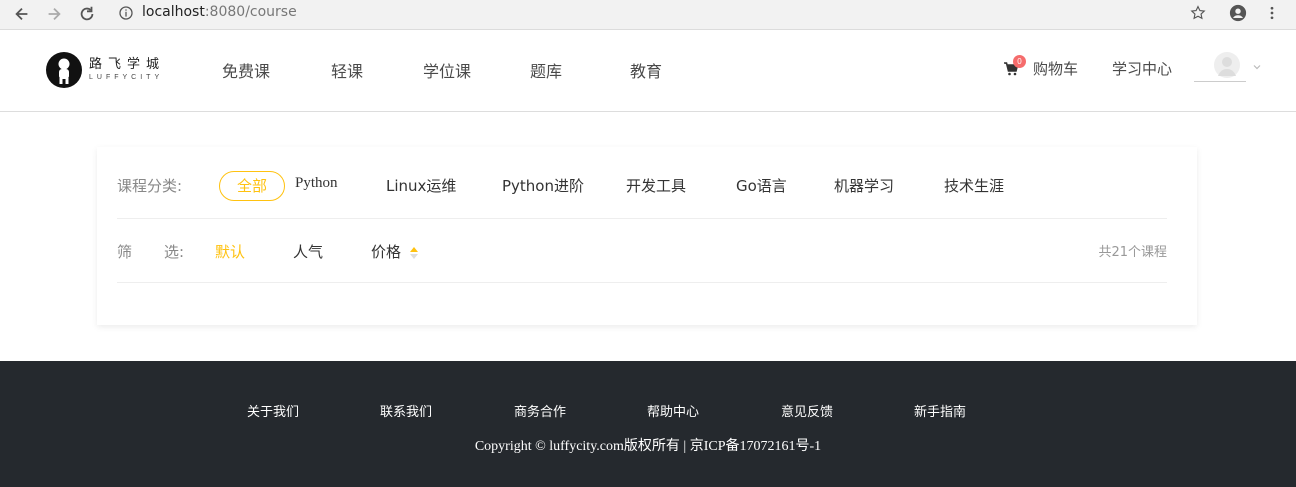 This screenshot has height=487, width=1296. Describe the element at coordinates (87, 14) in the screenshot. I see `reload-icon` at that location.